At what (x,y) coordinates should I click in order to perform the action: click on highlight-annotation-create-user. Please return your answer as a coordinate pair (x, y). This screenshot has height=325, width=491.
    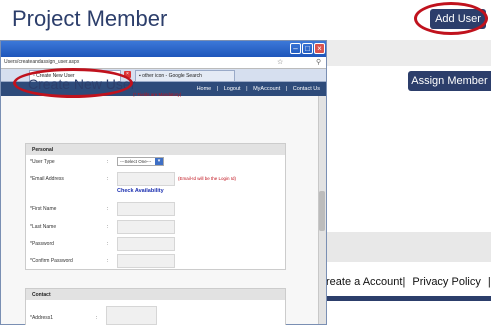
    Looking at the image, I should click on (73, 83).